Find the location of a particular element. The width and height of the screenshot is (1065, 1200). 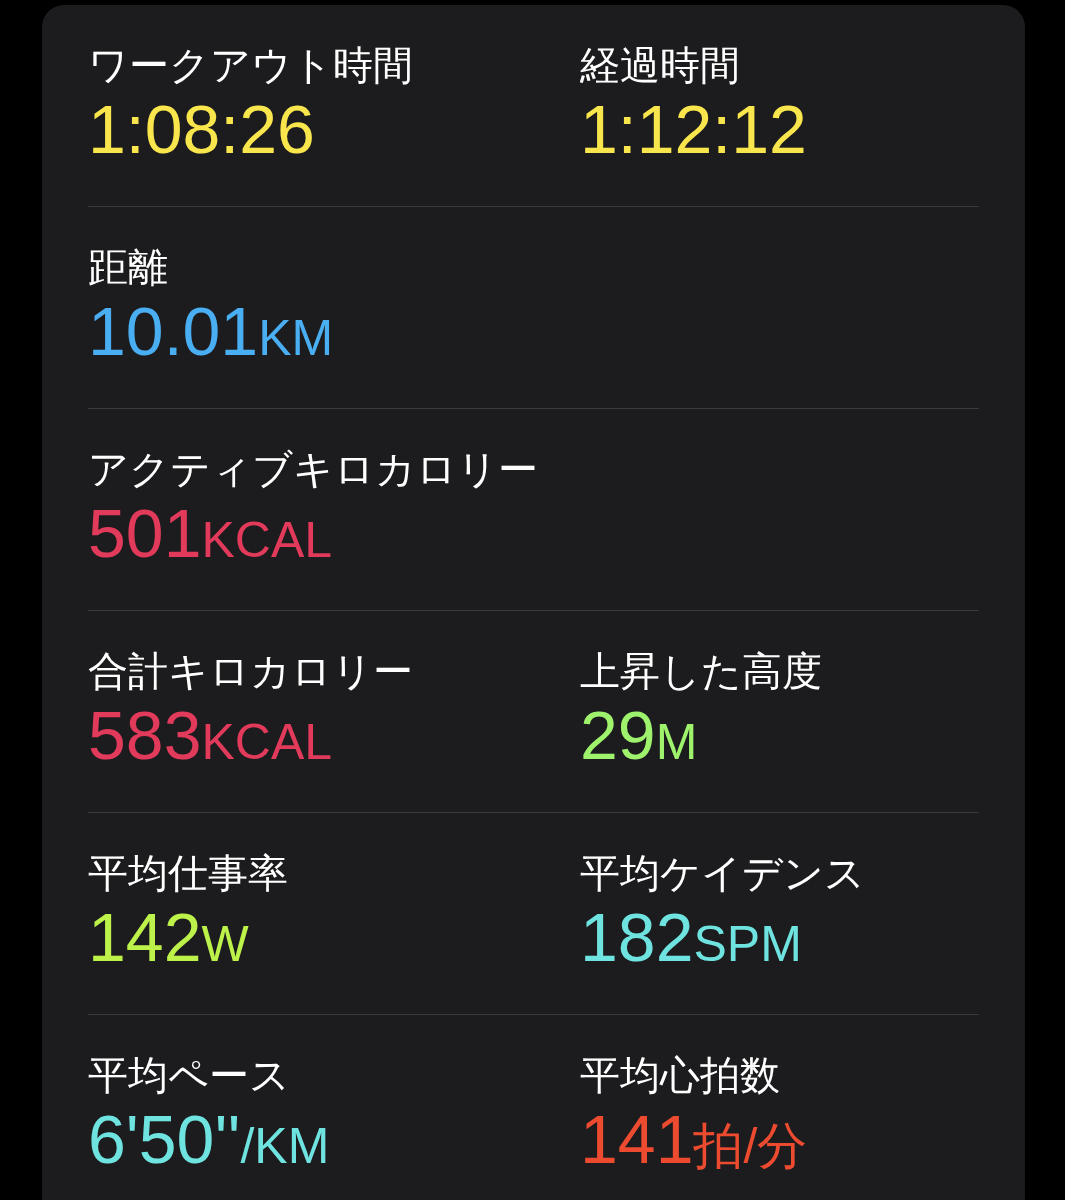

metric-value: 142W is located at coordinates (169, 938).